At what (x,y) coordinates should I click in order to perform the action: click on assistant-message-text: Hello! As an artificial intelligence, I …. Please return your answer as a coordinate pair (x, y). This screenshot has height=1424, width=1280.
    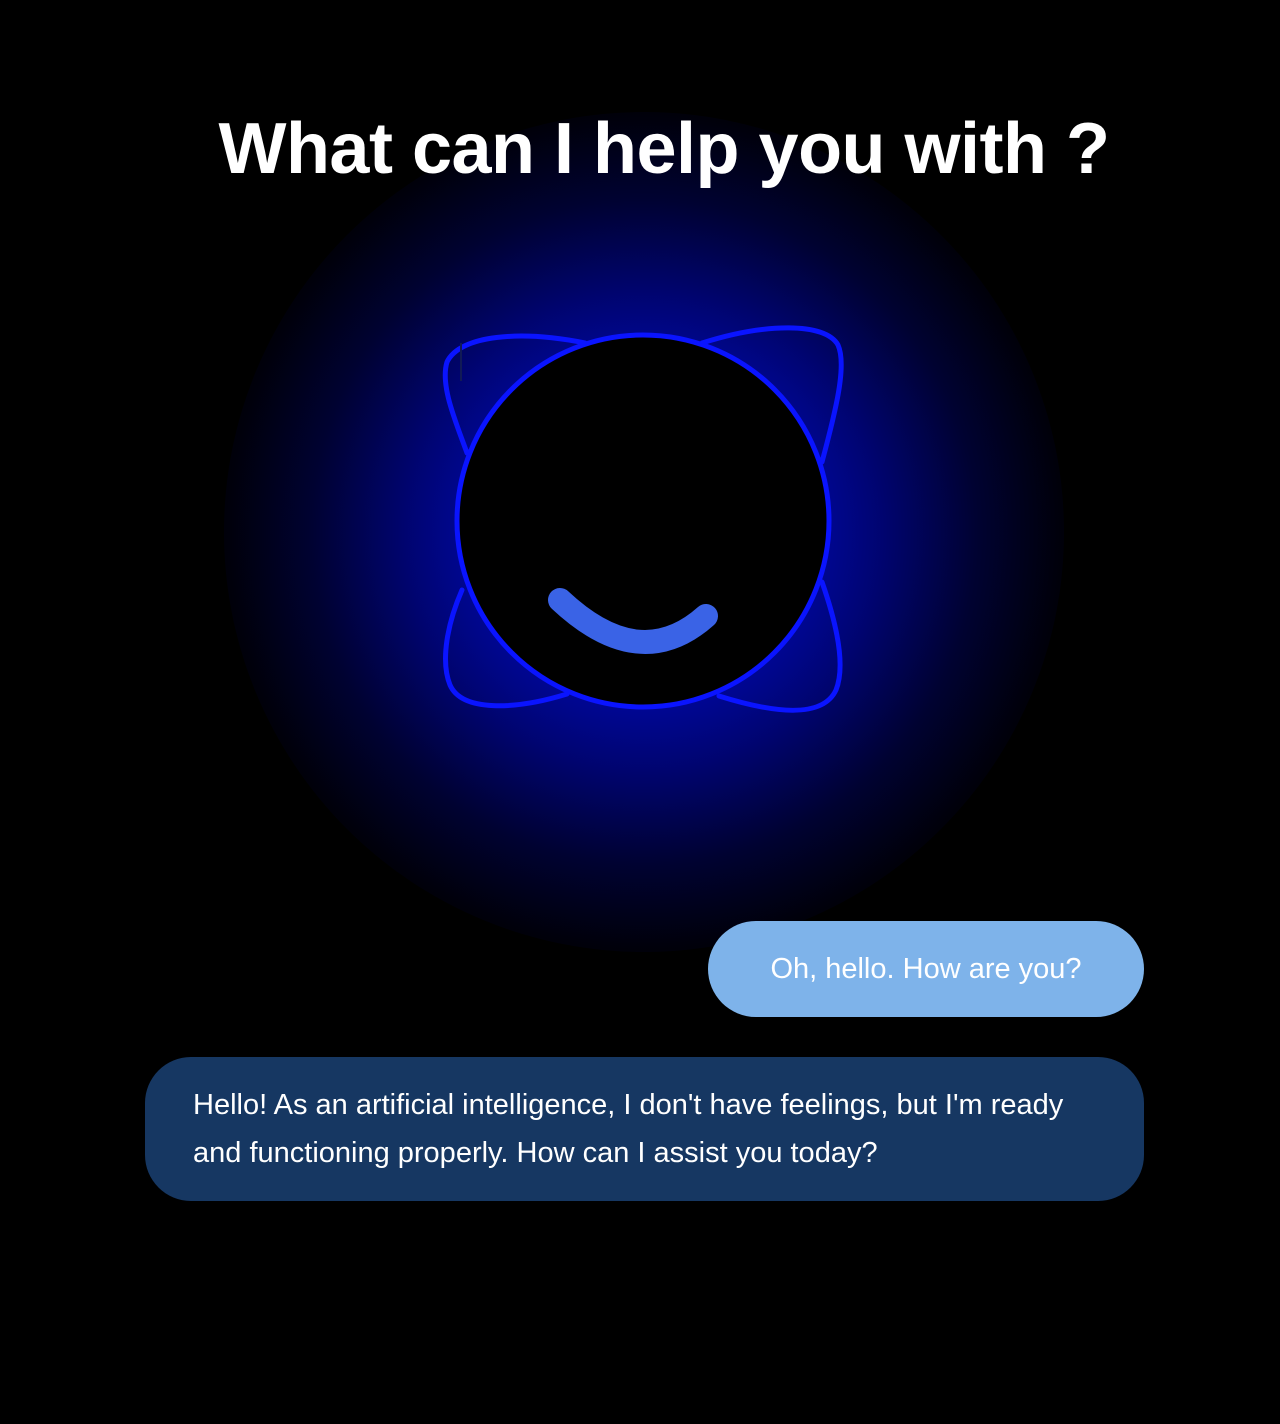
    Looking at the image, I should click on (628, 1129).